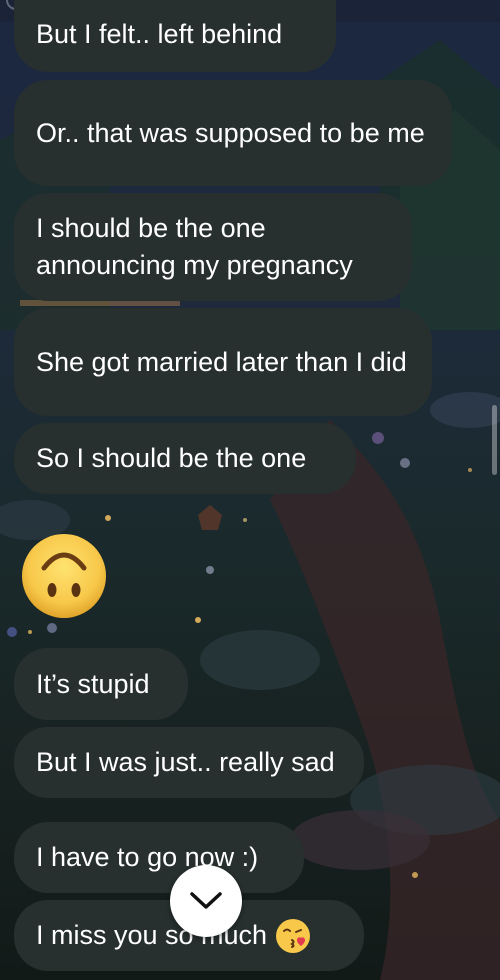  Describe the element at coordinates (159, 33) in the screenshot. I see `message-text: But I felt.. left behind` at that location.